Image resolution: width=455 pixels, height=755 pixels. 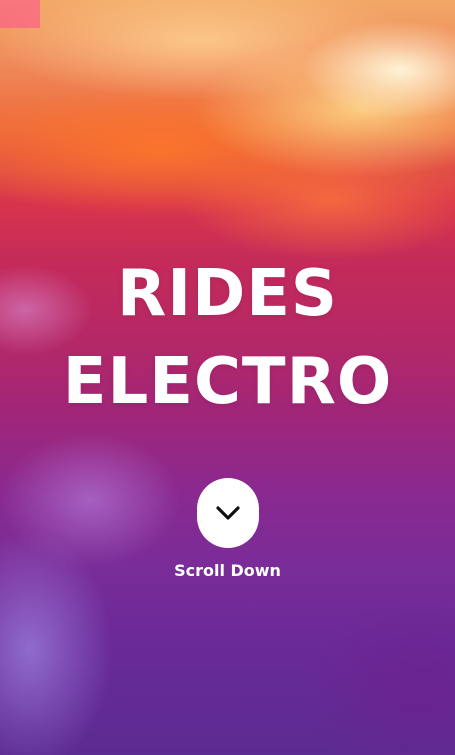 I want to click on chevron-down-icon, so click(x=228, y=513).